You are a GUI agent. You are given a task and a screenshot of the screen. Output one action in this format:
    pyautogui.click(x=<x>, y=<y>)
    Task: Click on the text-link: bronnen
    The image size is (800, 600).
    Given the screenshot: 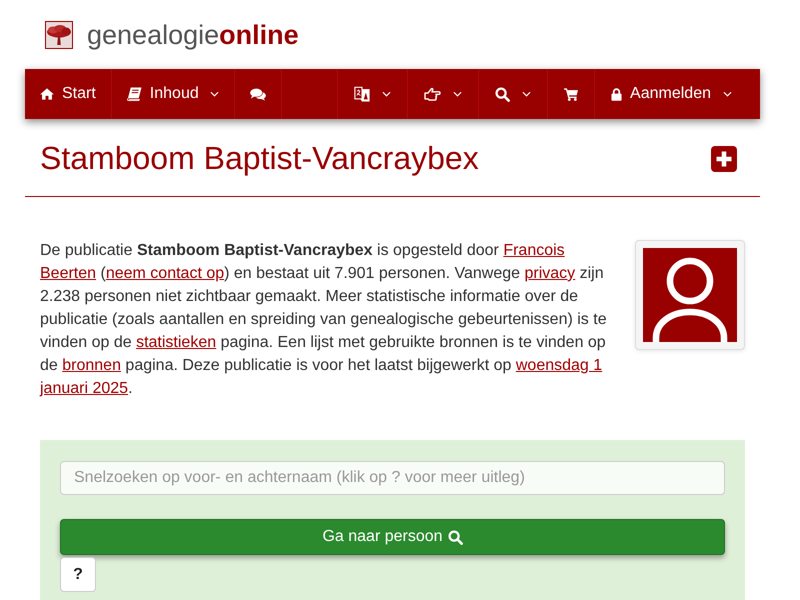 What is the action you would take?
    pyautogui.click(x=91, y=365)
    